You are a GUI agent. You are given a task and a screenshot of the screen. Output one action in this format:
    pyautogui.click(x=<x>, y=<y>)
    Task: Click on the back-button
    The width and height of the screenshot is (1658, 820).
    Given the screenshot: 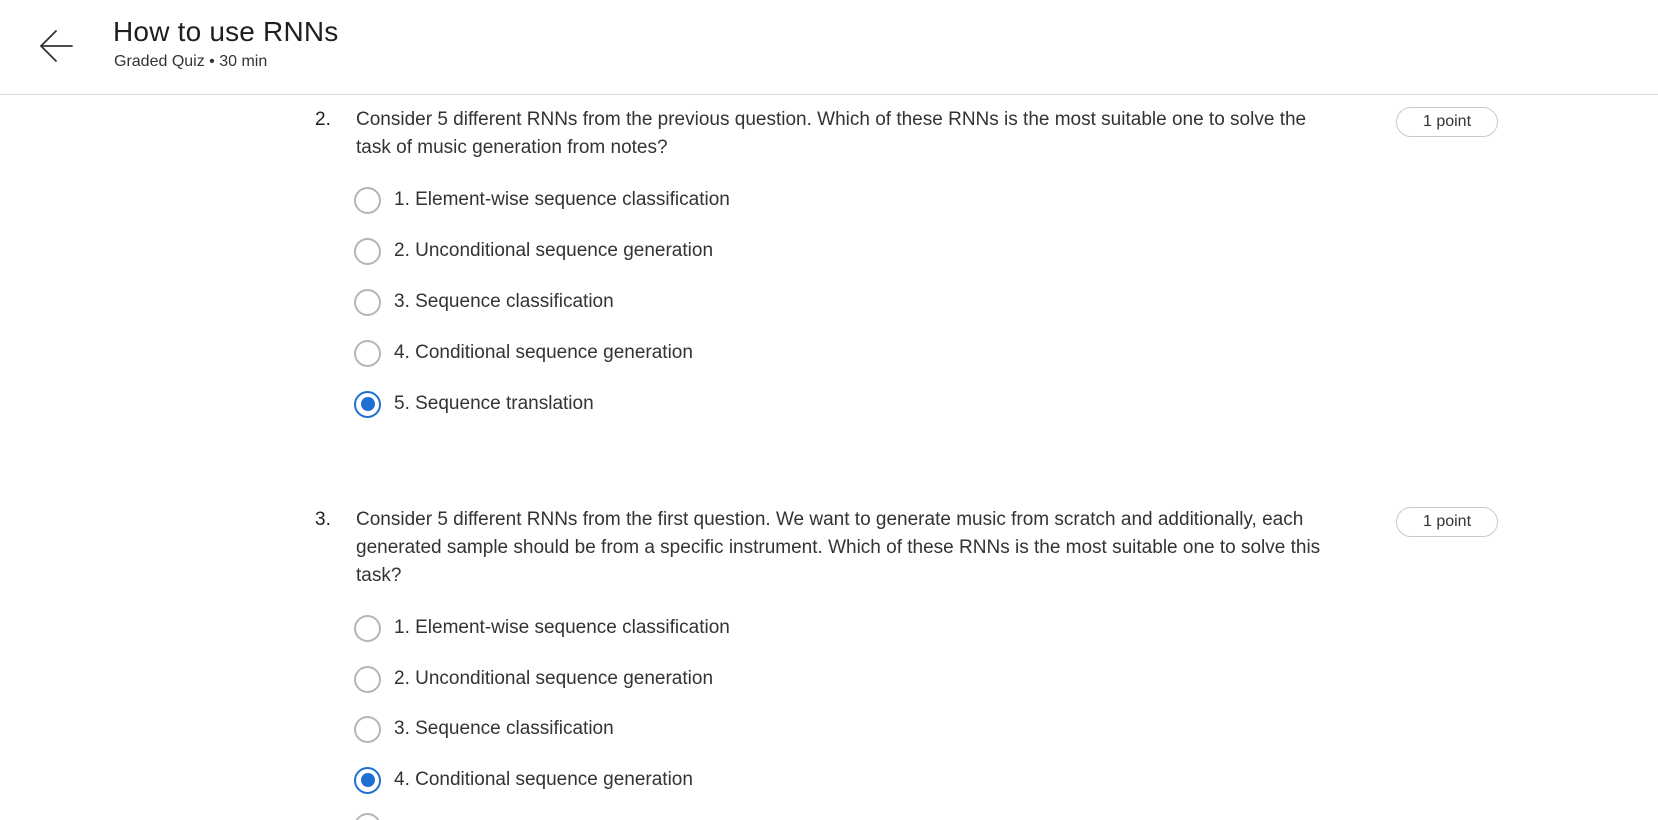 What is the action you would take?
    pyautogui.click(x=56, y=46)
    